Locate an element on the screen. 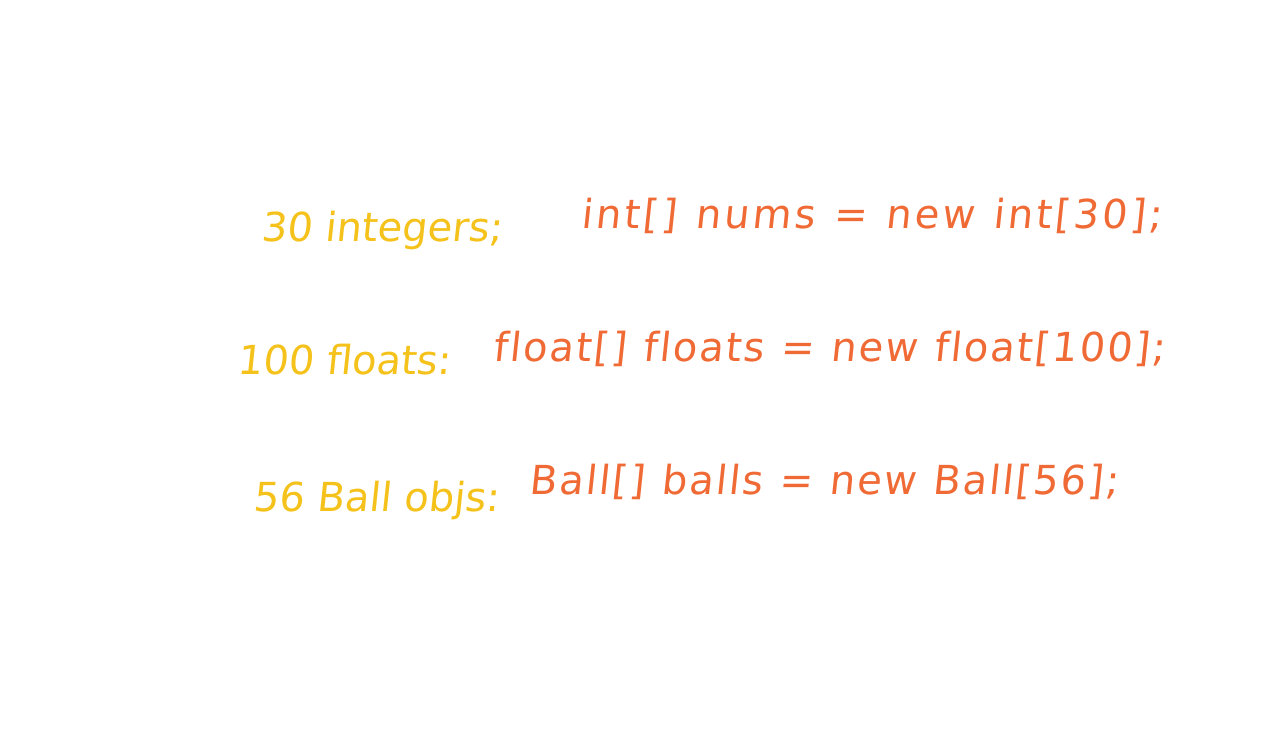 This screenshot has width=1280, height=751. row-3-code: Ball[] balls = new Ball[56]; is located at coordinates (825, 481).